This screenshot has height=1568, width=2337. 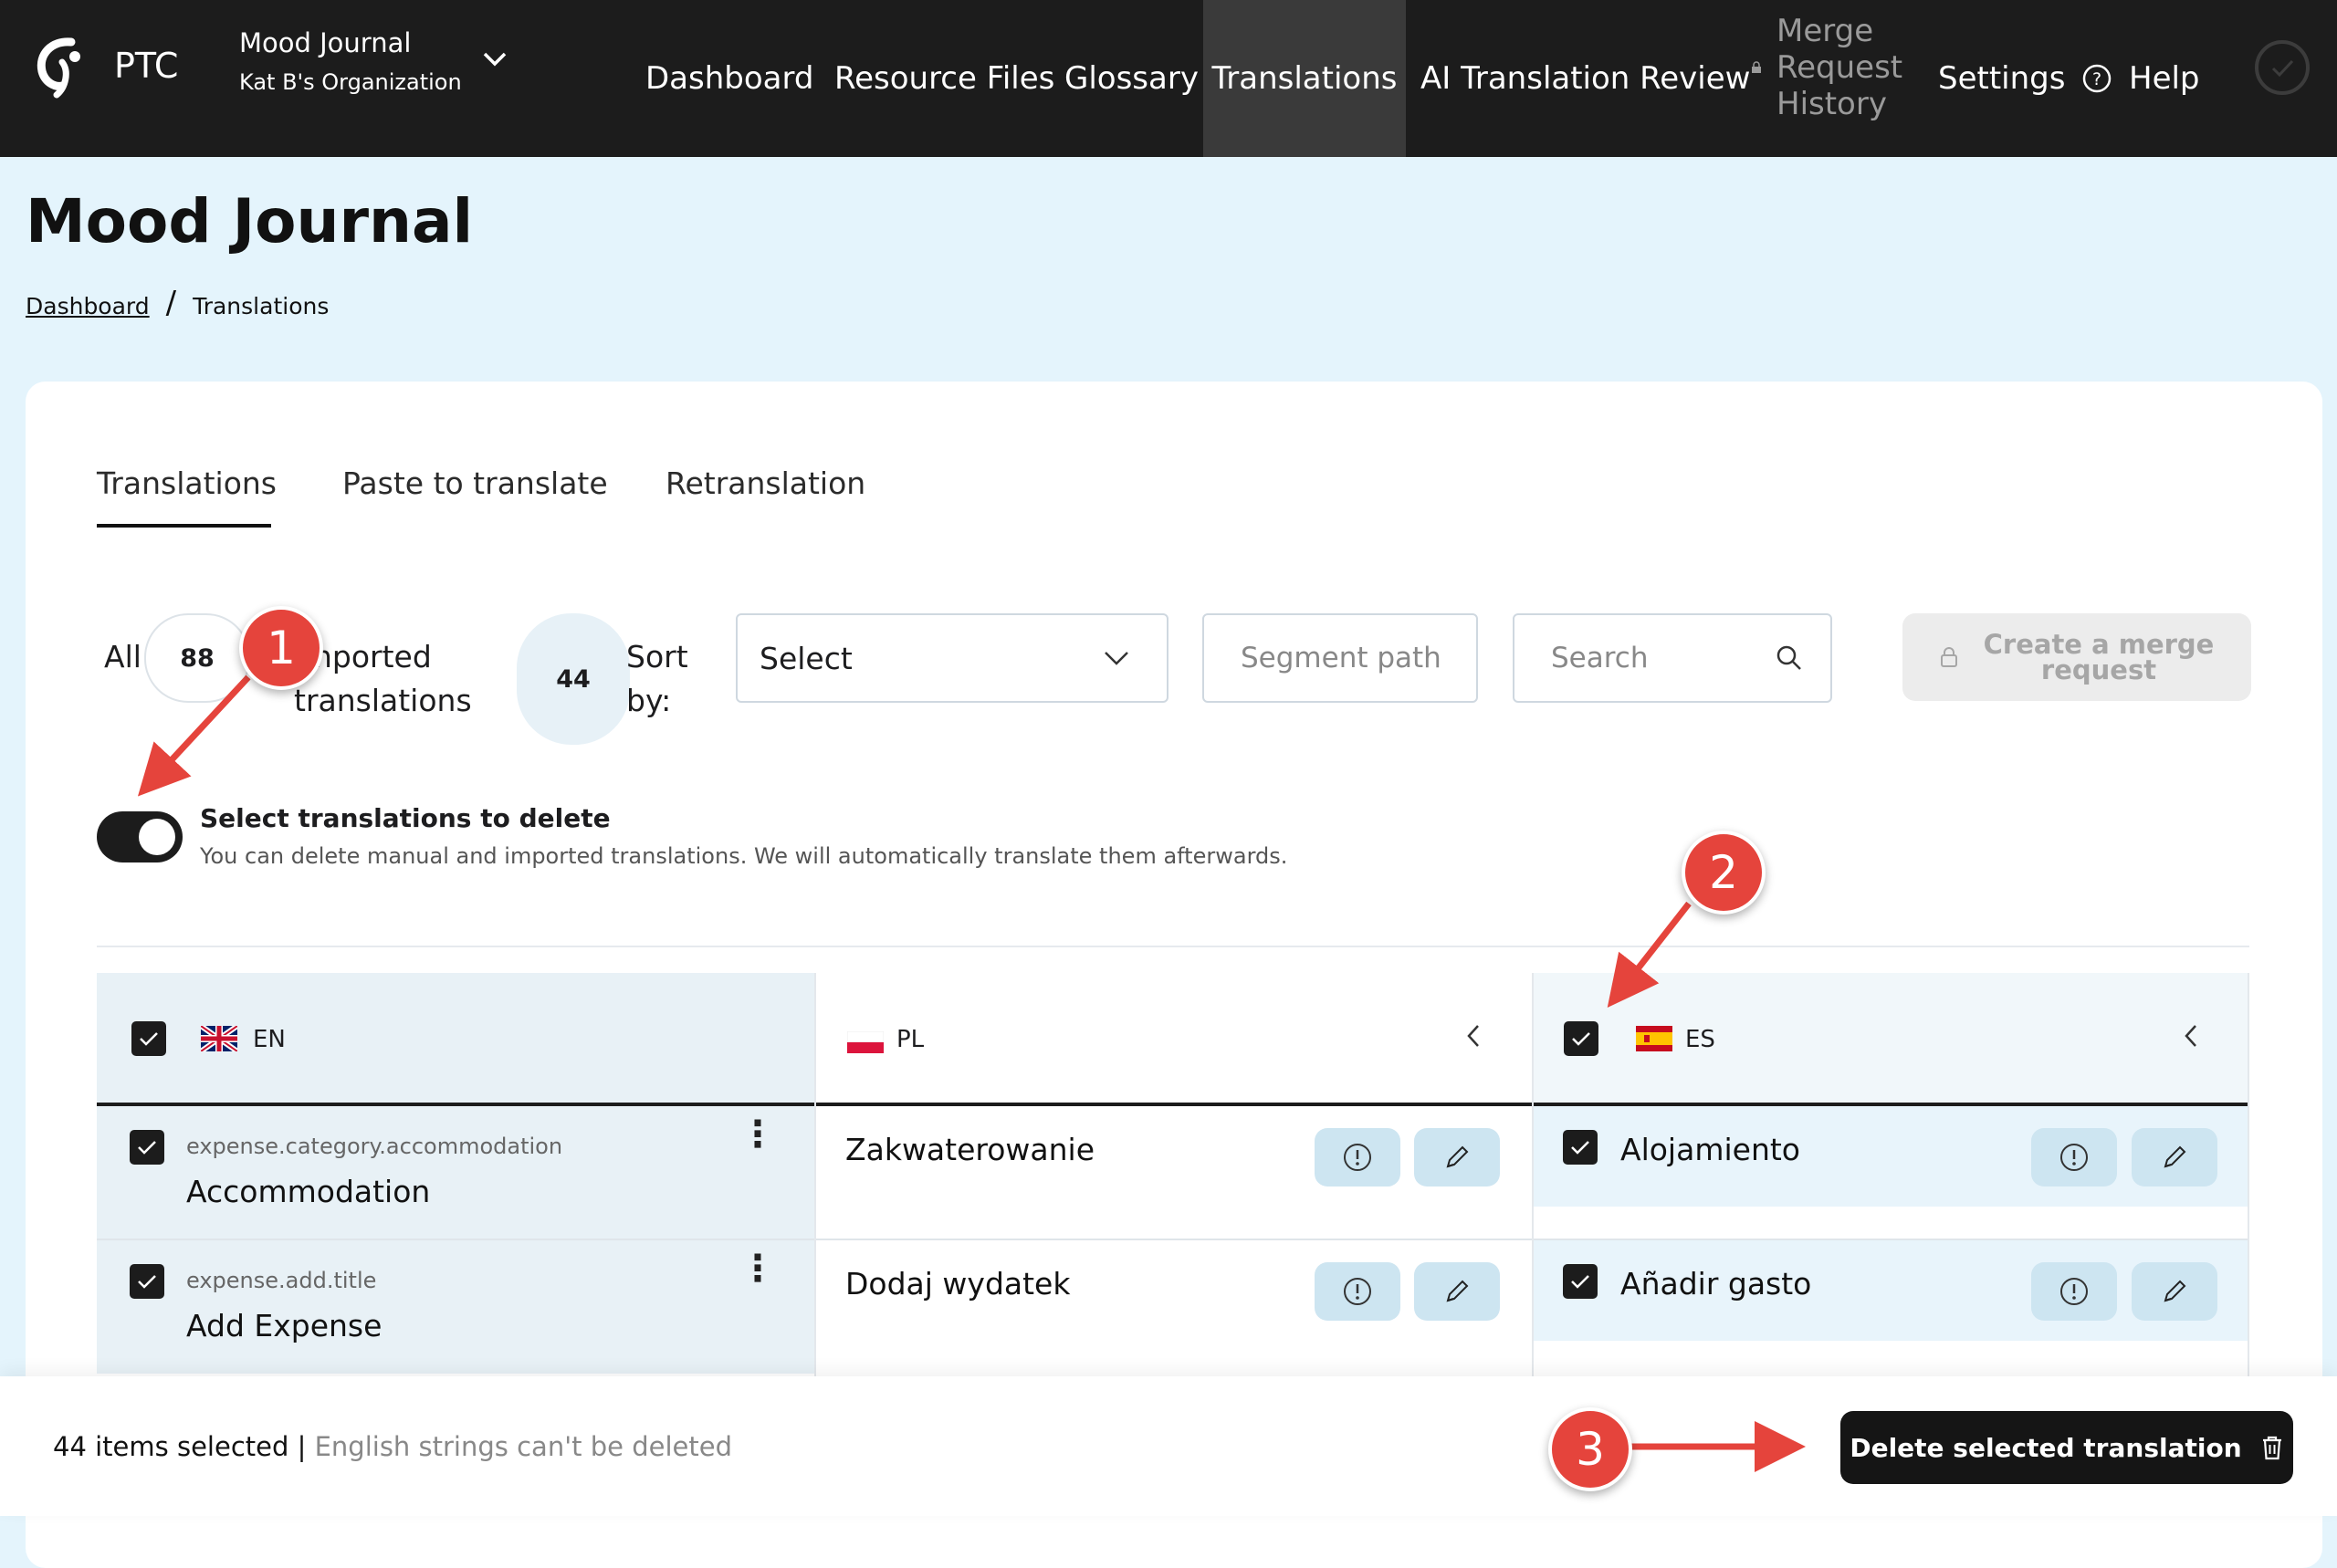 I want to click on search-input: Search, so click(x=1672, y=658).